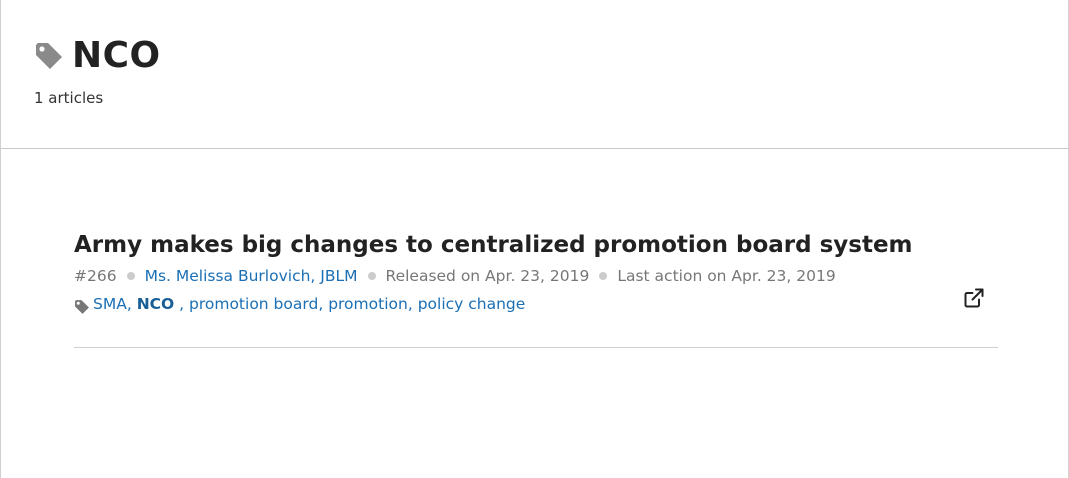  Describe the element at coordinates (156, 304) in the screenshot. I see `tag-link-nco: NCO` at that location.